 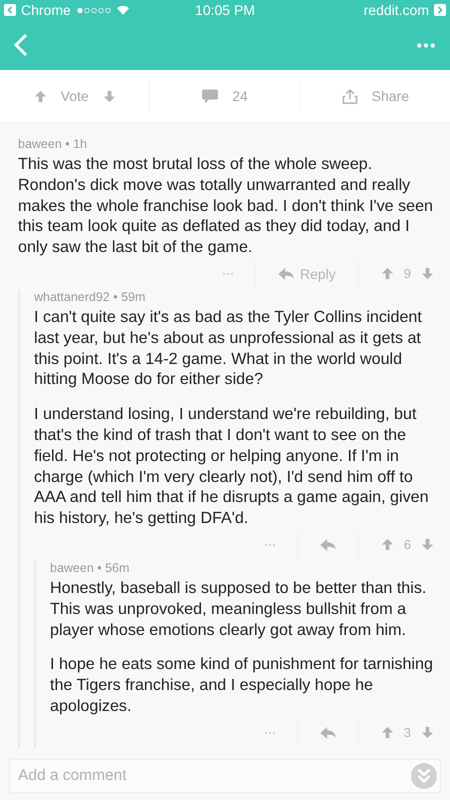 What do you see at coordinates (426, 45) in the screenshot?
I see `more-icon` at bounding box center [426, 45].